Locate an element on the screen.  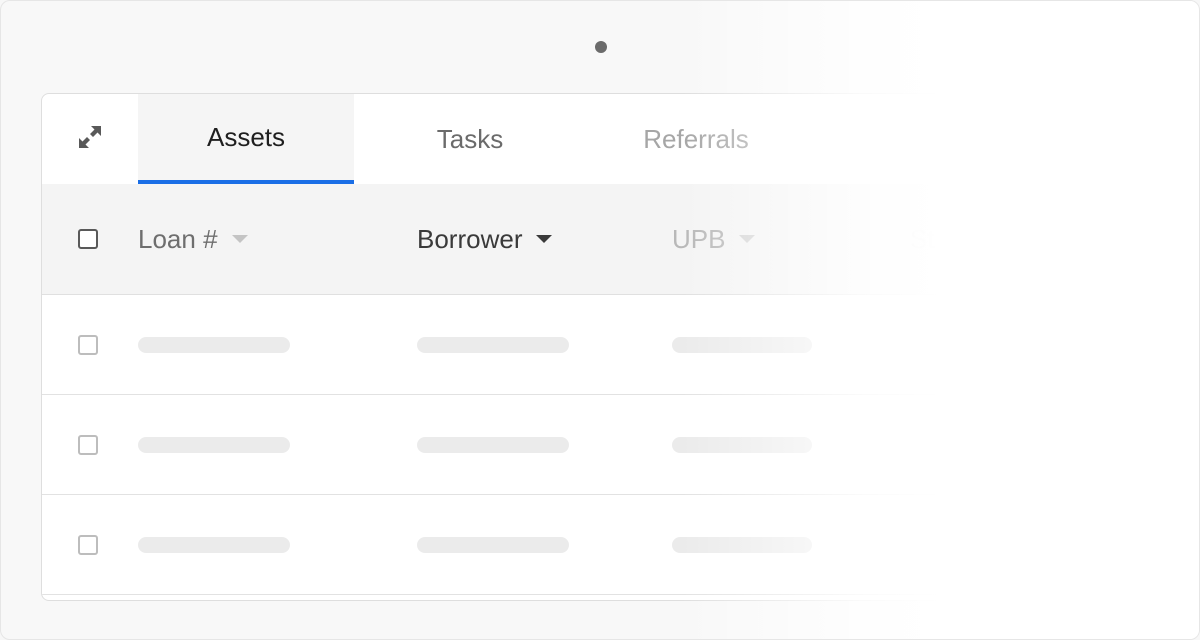
column-label: UPB is located at coordinates (699, 238).